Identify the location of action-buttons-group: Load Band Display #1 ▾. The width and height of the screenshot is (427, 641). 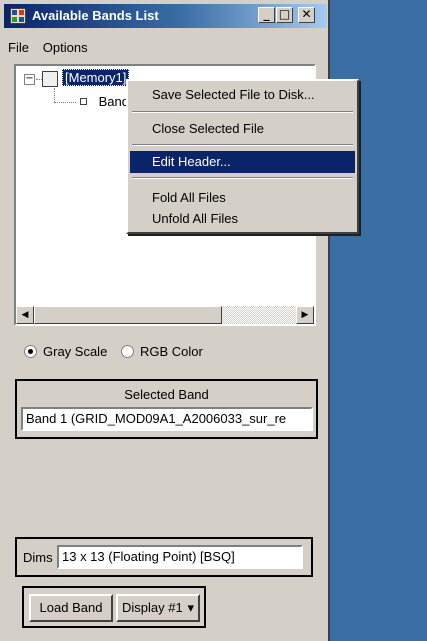
(114, 607).